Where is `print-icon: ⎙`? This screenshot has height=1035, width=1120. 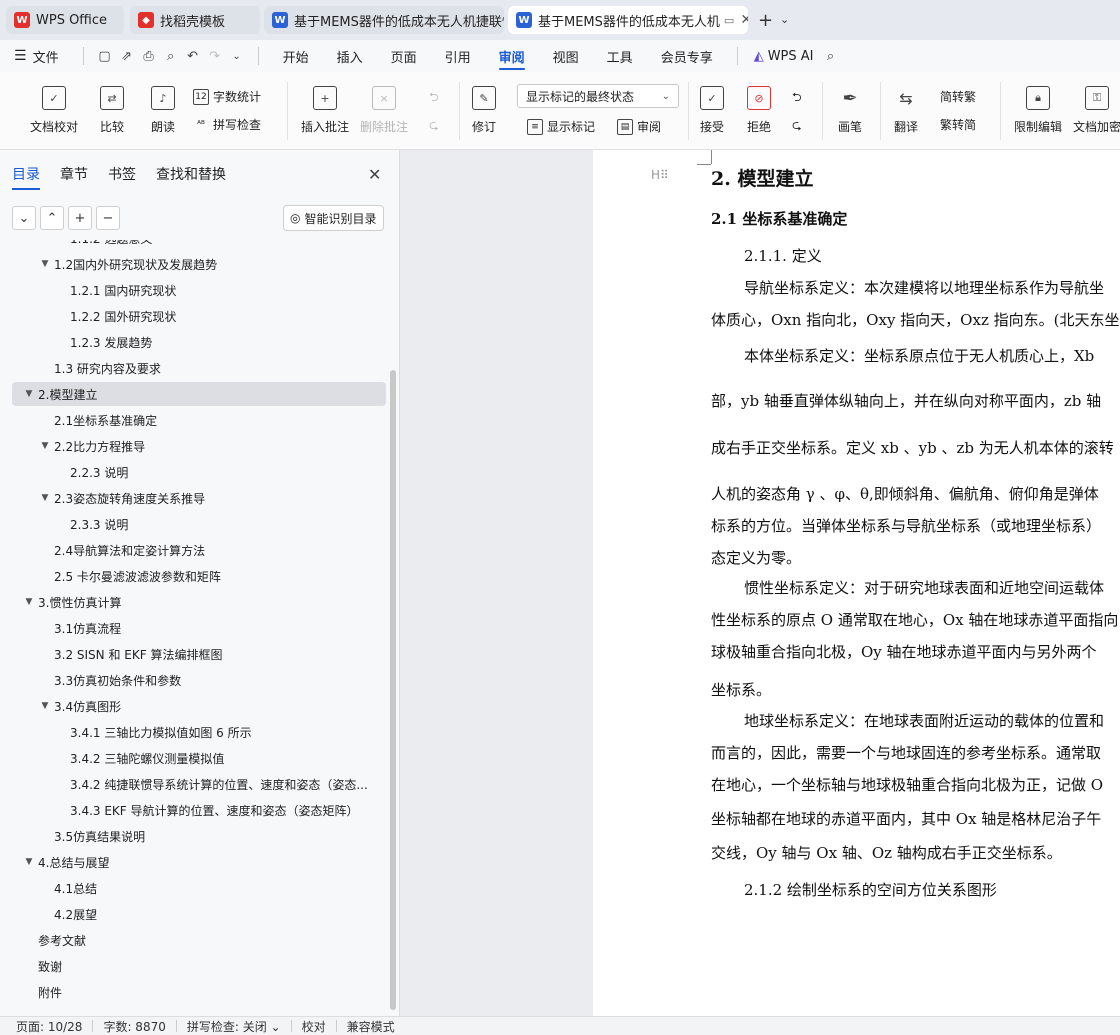 print-icon: ⎙ is located at coordinates (149, 56).